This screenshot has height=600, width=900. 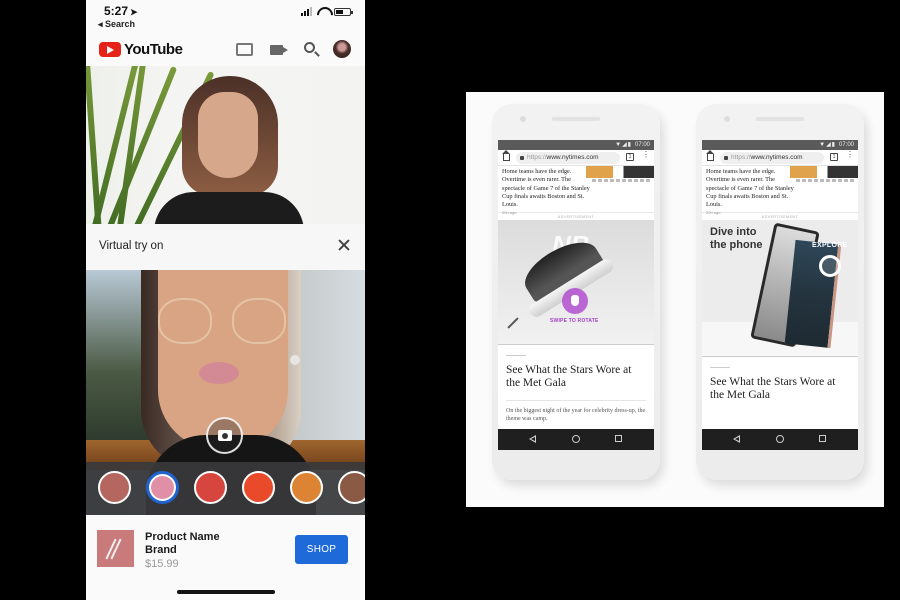 I want to click on ios-status-bar: 5:27 ➤ ◂ Search, so click(x=225, y=16).